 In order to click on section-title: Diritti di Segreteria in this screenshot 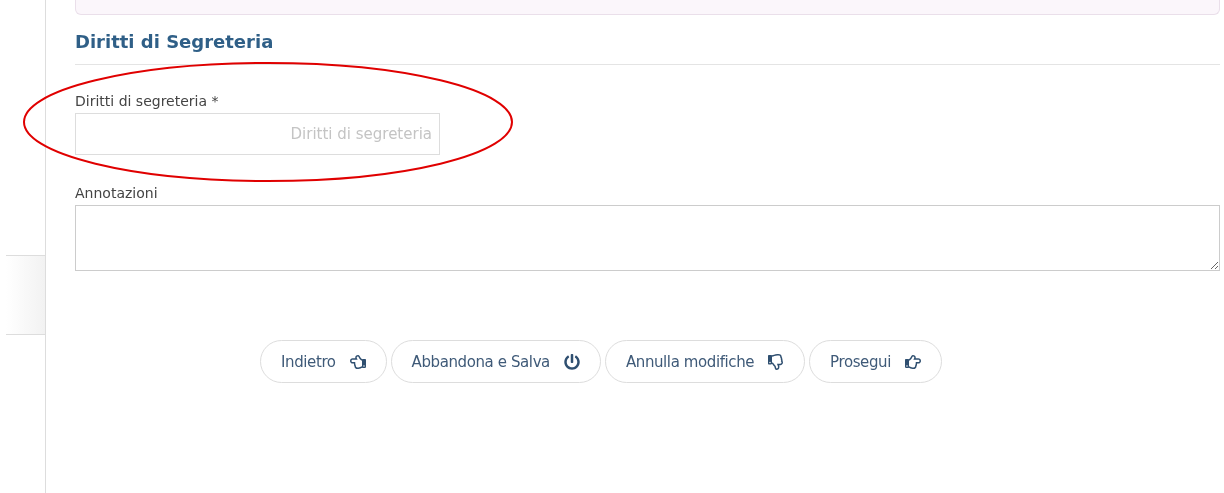, I will do `click(647, 48)`.